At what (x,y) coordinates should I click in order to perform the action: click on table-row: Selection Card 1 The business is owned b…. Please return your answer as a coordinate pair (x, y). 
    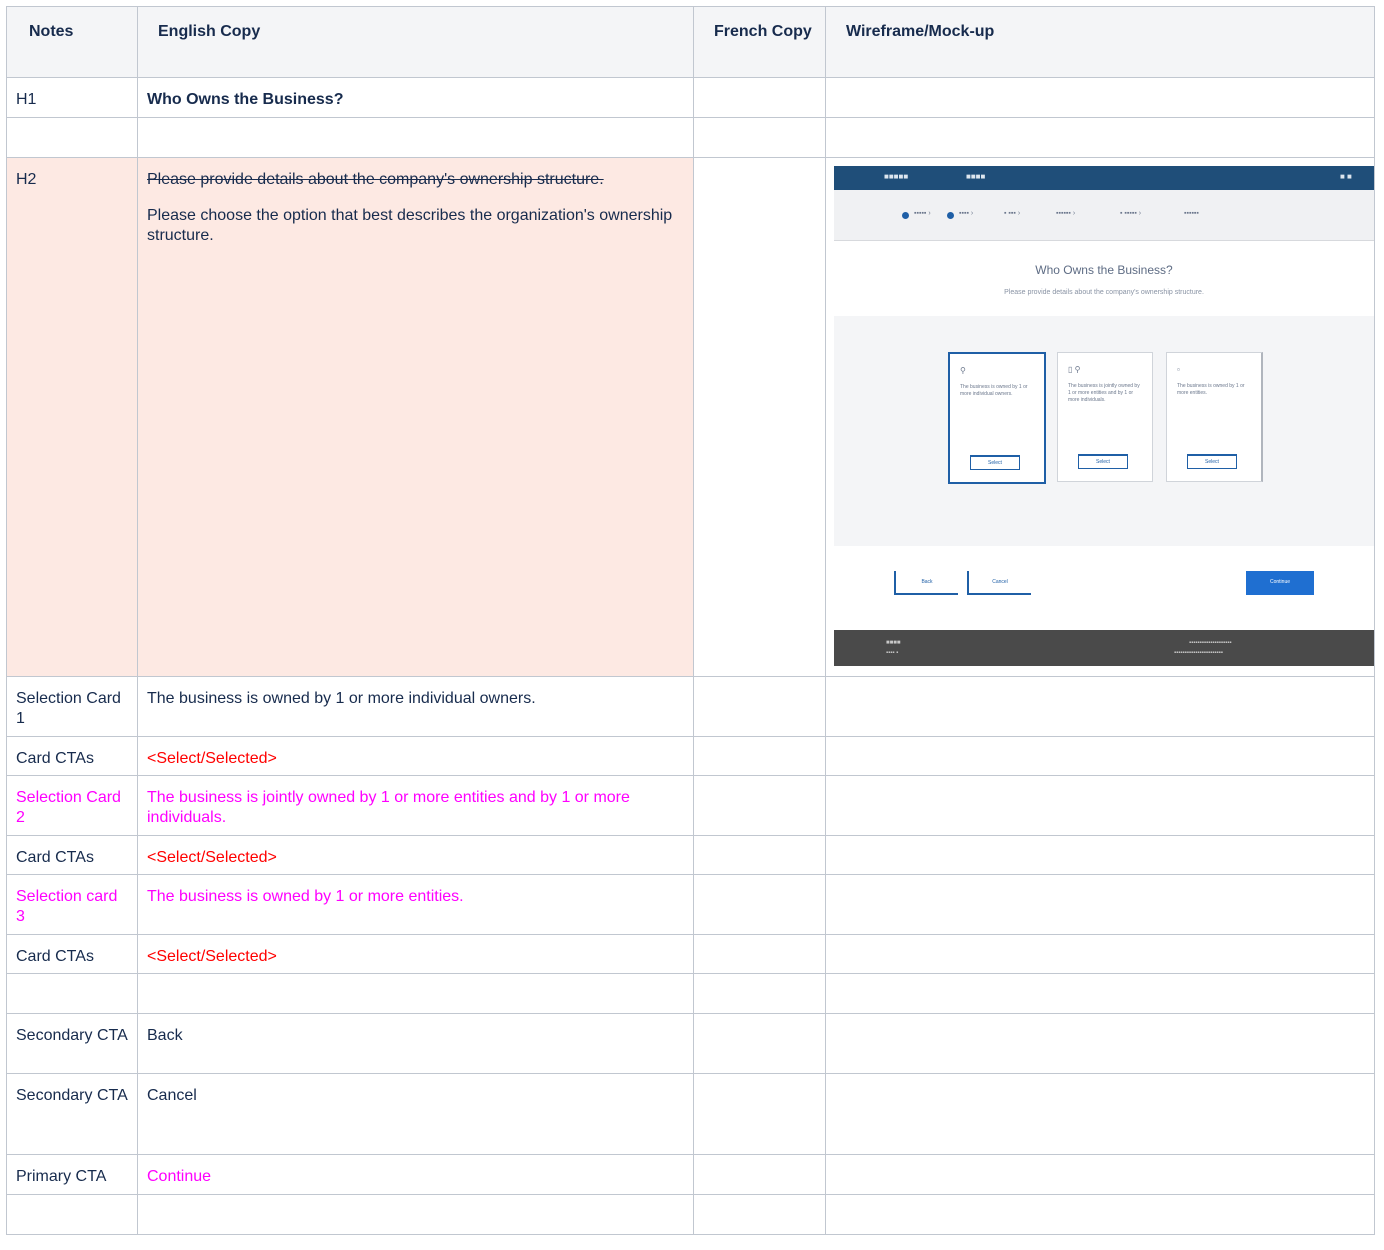
    Looking at the image, I should click on (690, 706).